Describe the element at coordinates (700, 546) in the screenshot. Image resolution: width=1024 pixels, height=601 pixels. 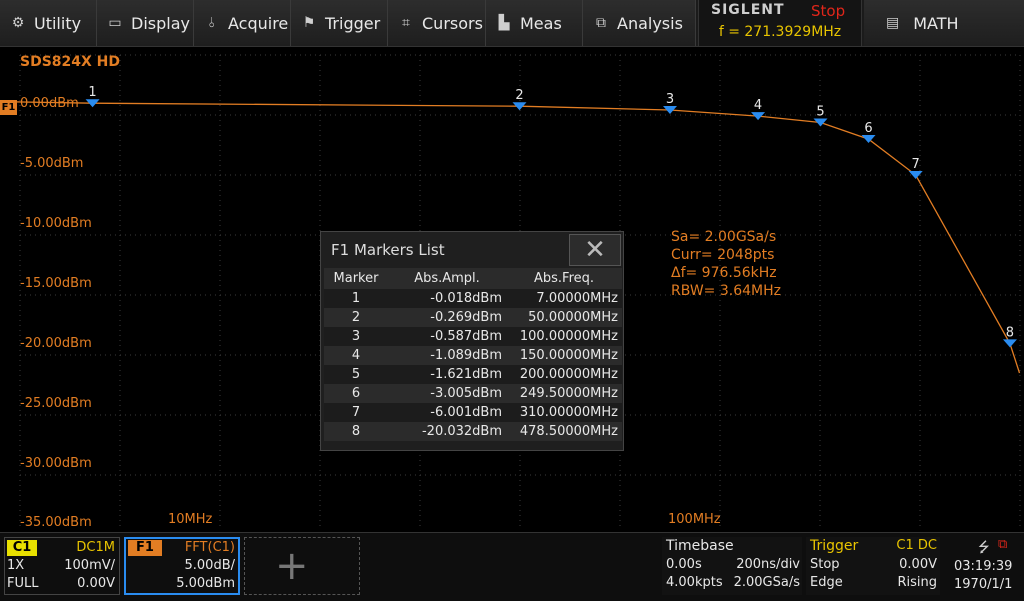
I see `timebase-title: Timebase` at that location.